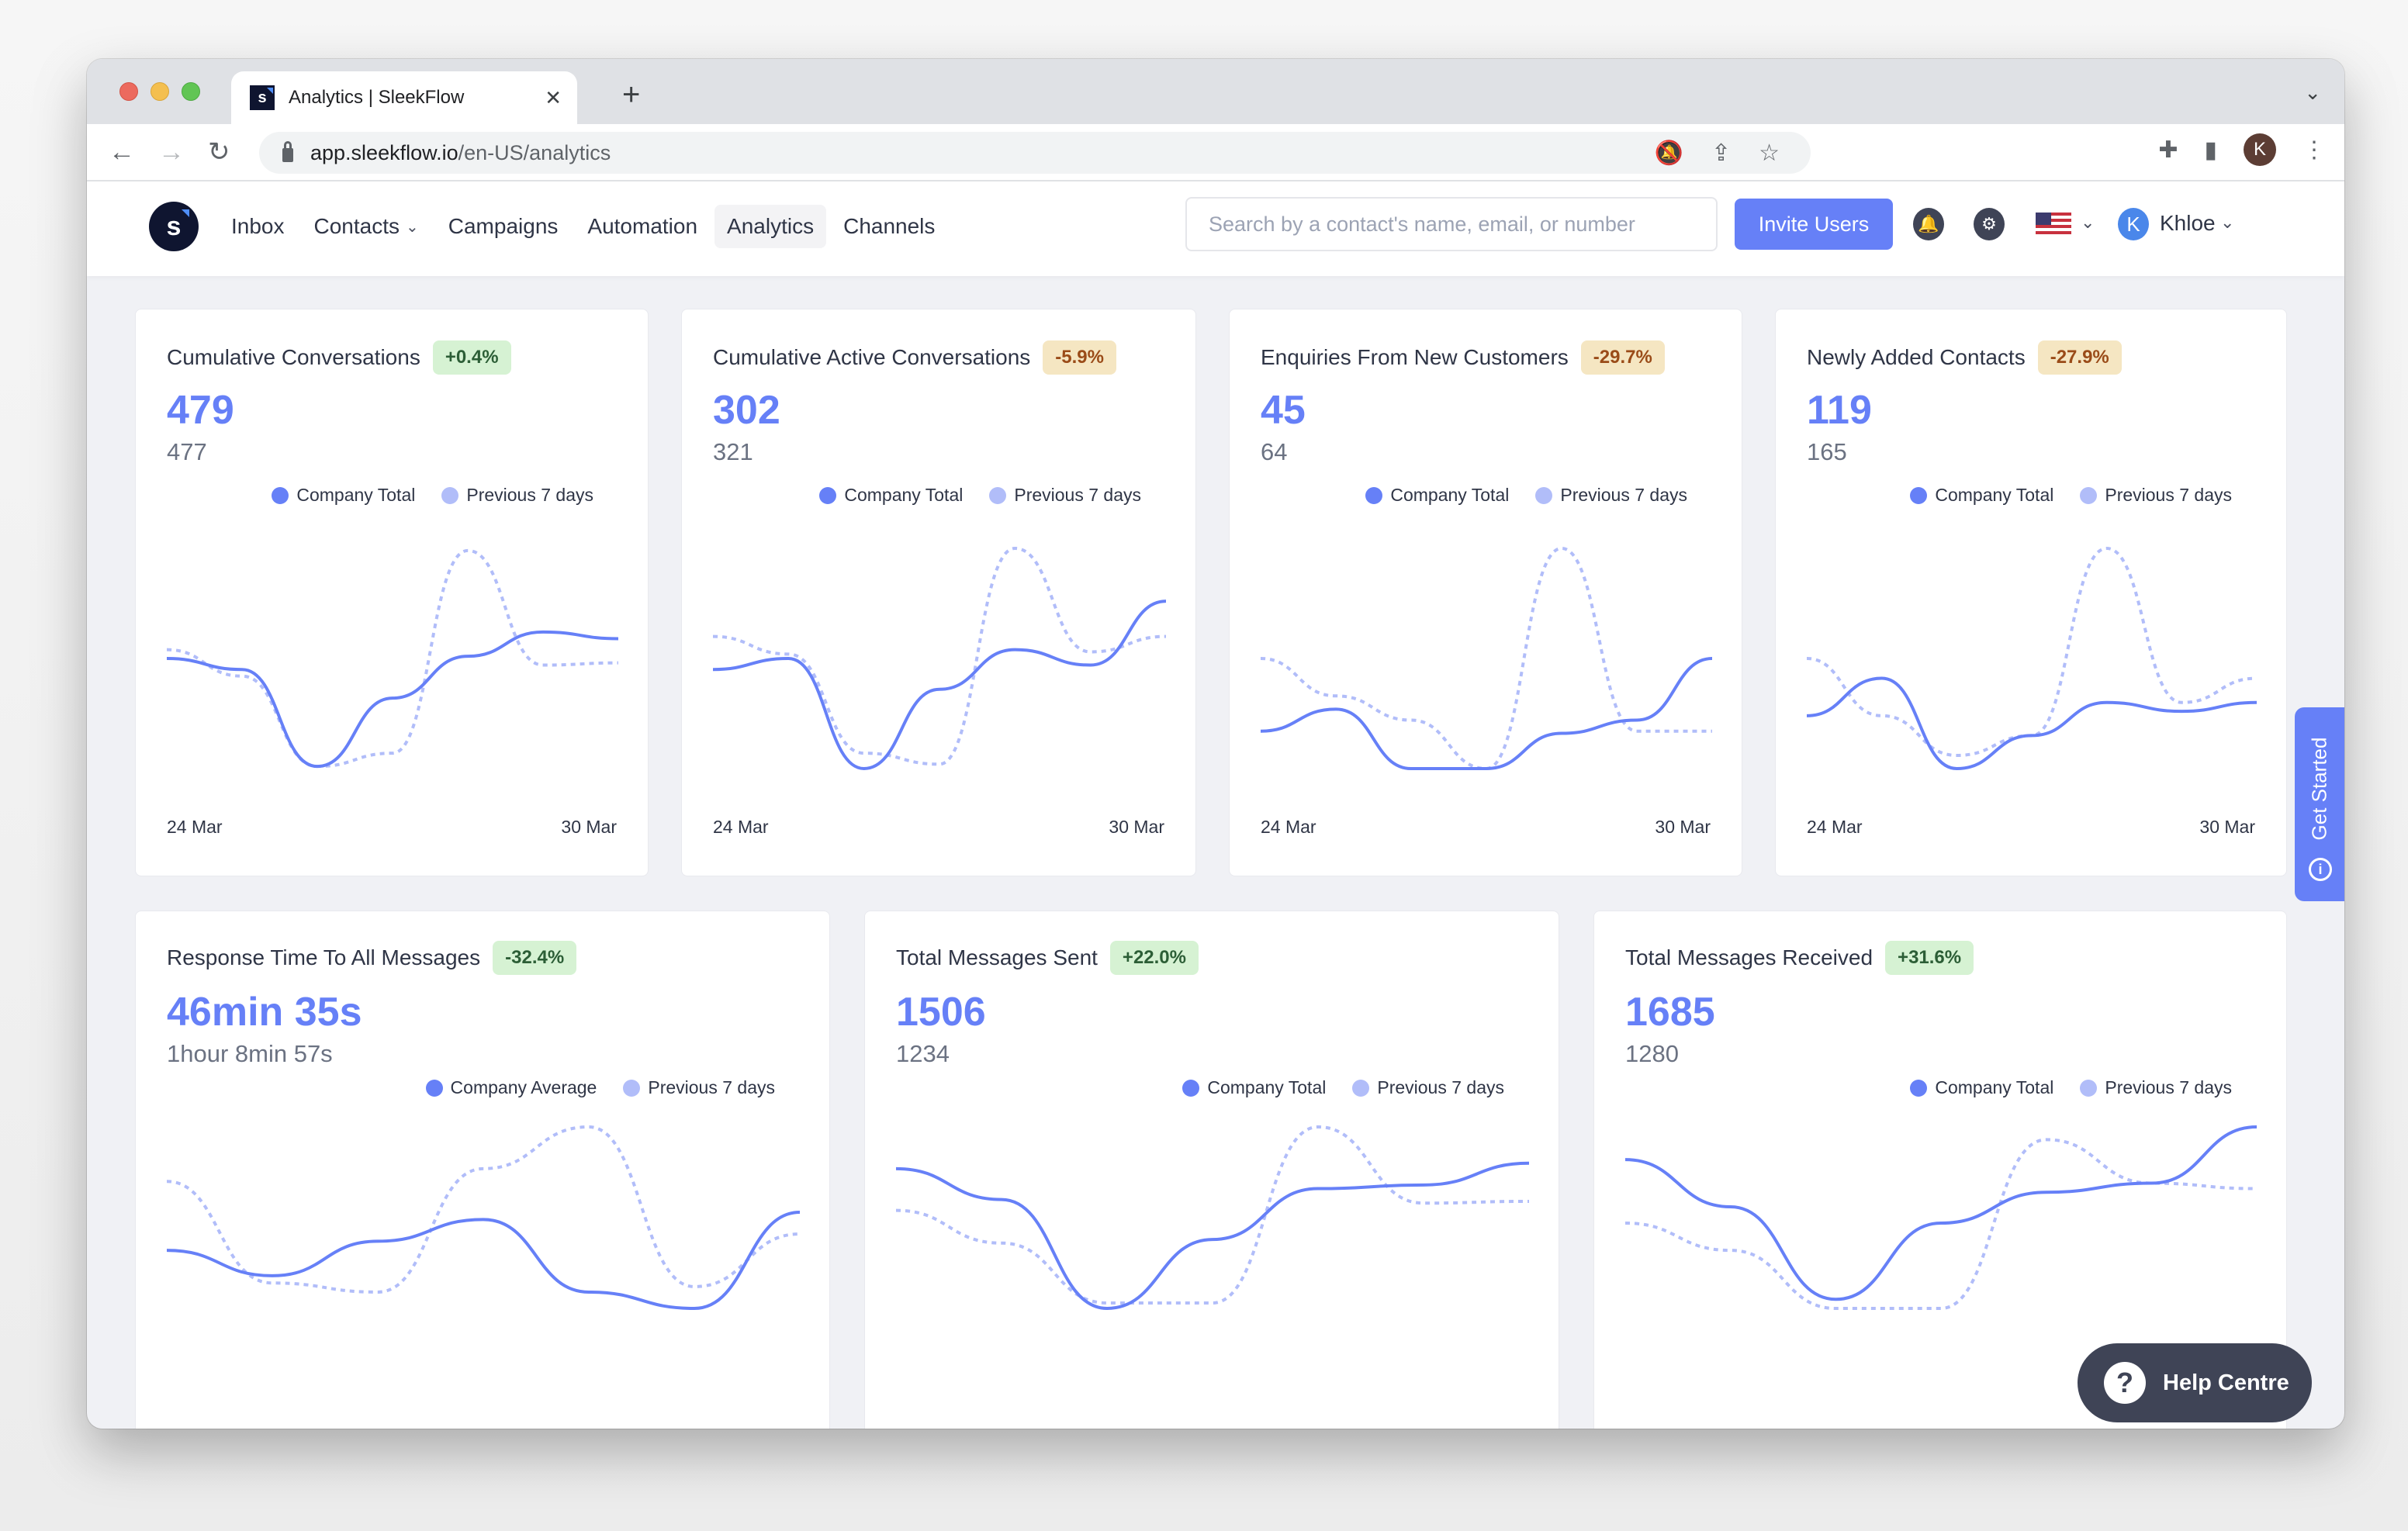 The image size is (2408, 1531). What do you see at coordinates (1840, 410) in the screenshot?
I see `current-value: 119` at bounding box center [1840, 410].